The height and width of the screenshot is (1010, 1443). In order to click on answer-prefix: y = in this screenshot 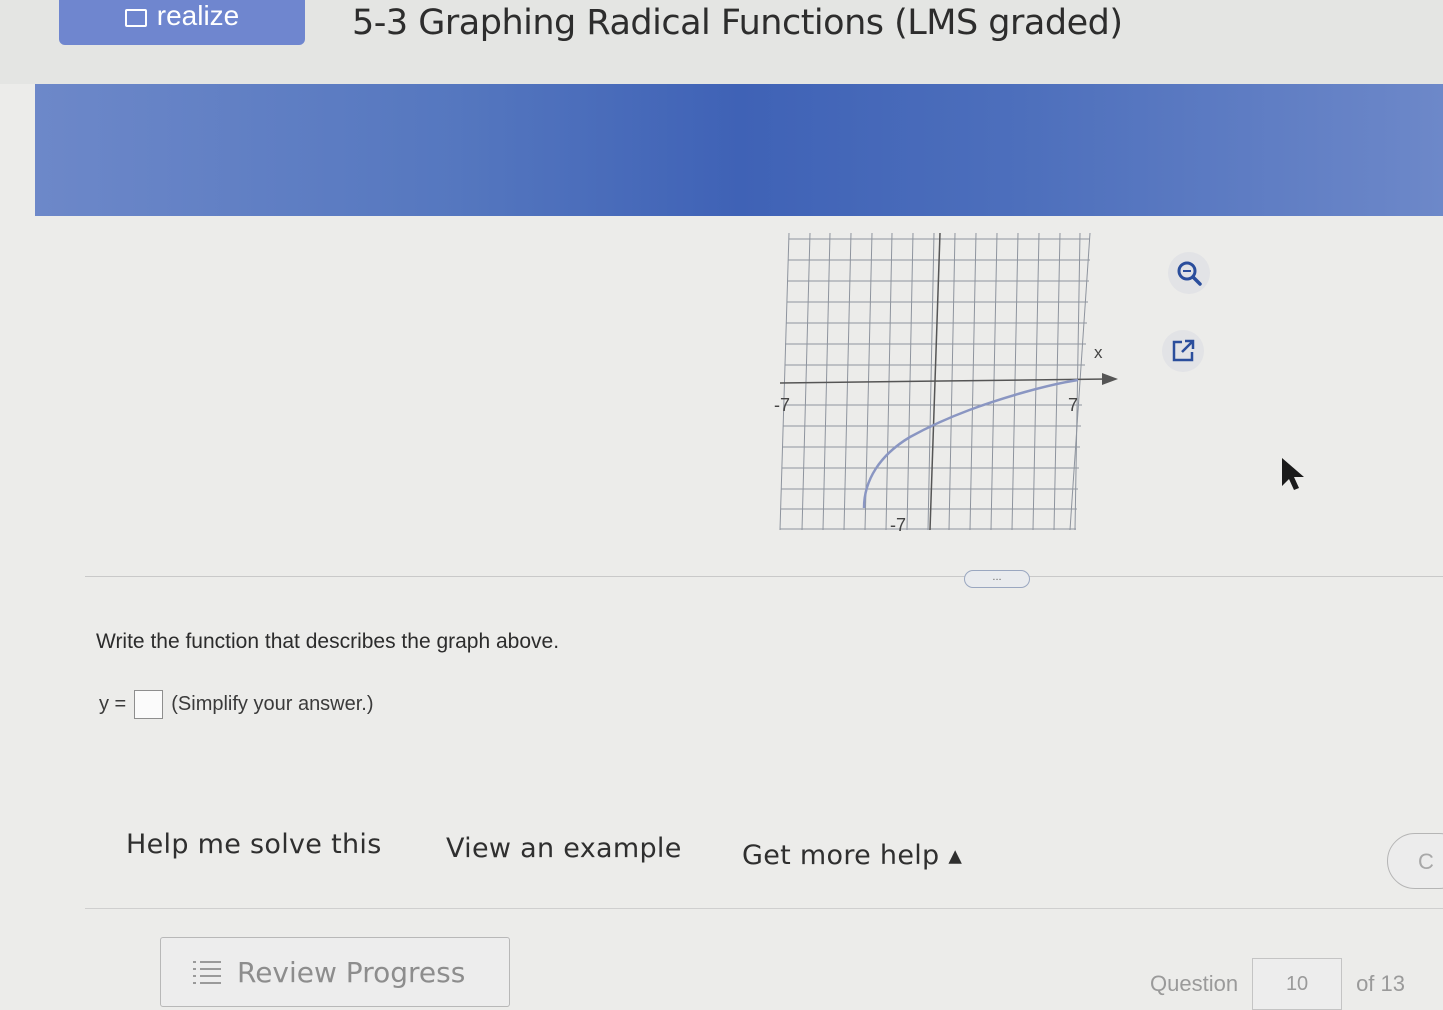, I will do `click(113, 704)`.